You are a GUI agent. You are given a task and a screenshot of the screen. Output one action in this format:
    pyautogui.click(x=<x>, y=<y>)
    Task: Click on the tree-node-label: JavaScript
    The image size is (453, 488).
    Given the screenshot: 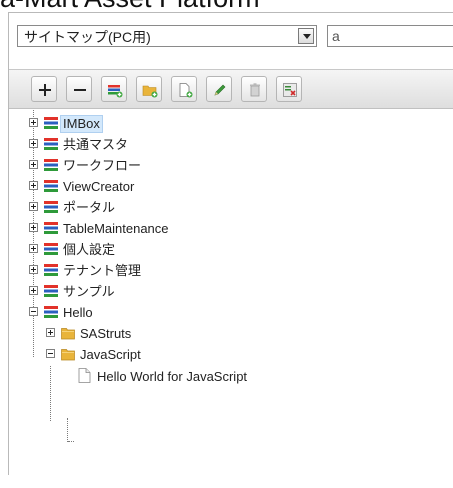 What is the action you would take?
    pyautogui.click(x=110, y=355)
    